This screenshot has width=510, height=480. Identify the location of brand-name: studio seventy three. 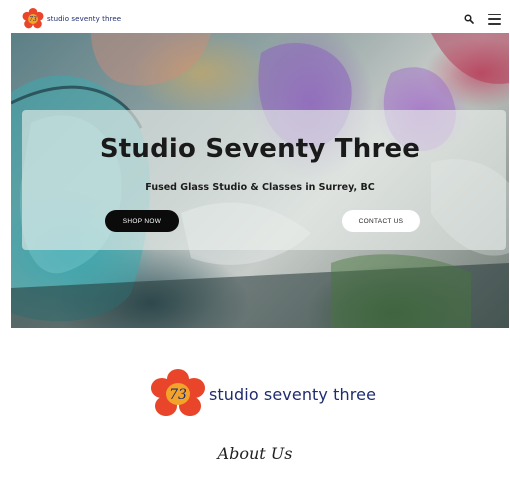
(84, 19).